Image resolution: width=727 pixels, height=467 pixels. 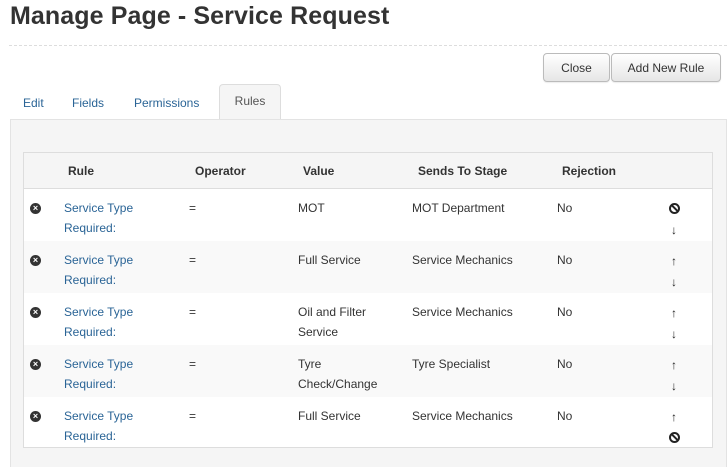 What do you see at coordinates (451, 364) in the screenshot?
I see `stage-cell: Tyre Specialist` at bounding box center [451, 364].